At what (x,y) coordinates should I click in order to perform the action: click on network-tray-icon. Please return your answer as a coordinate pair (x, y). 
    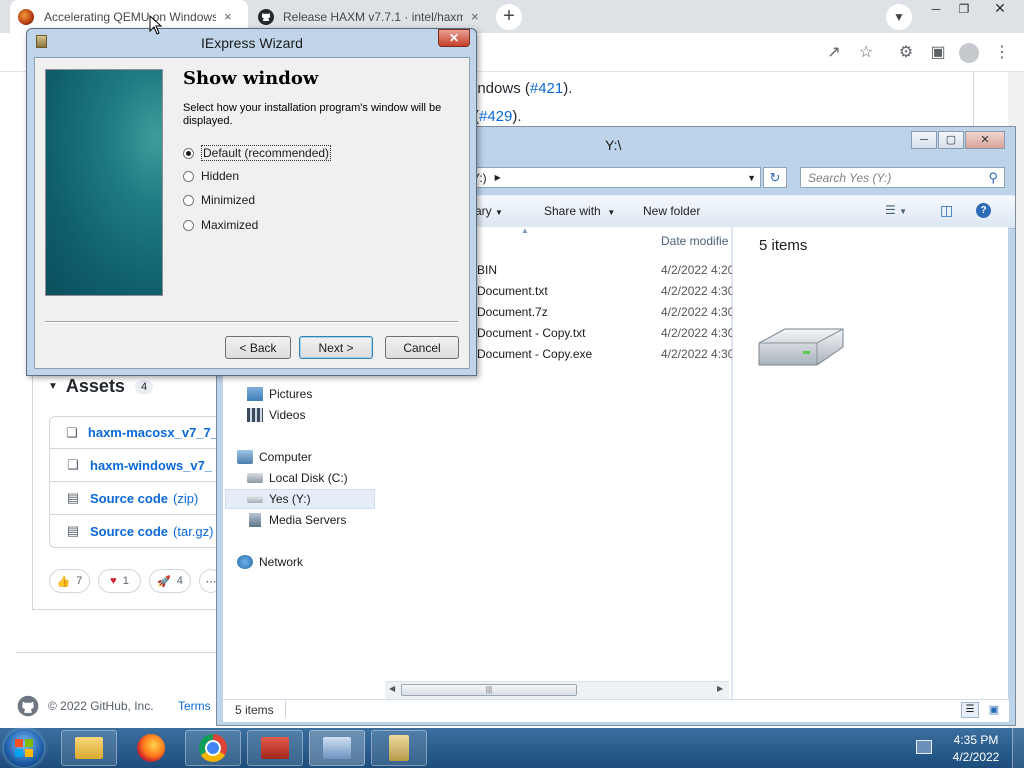
    Looking at the image, I should click on (924, 747).